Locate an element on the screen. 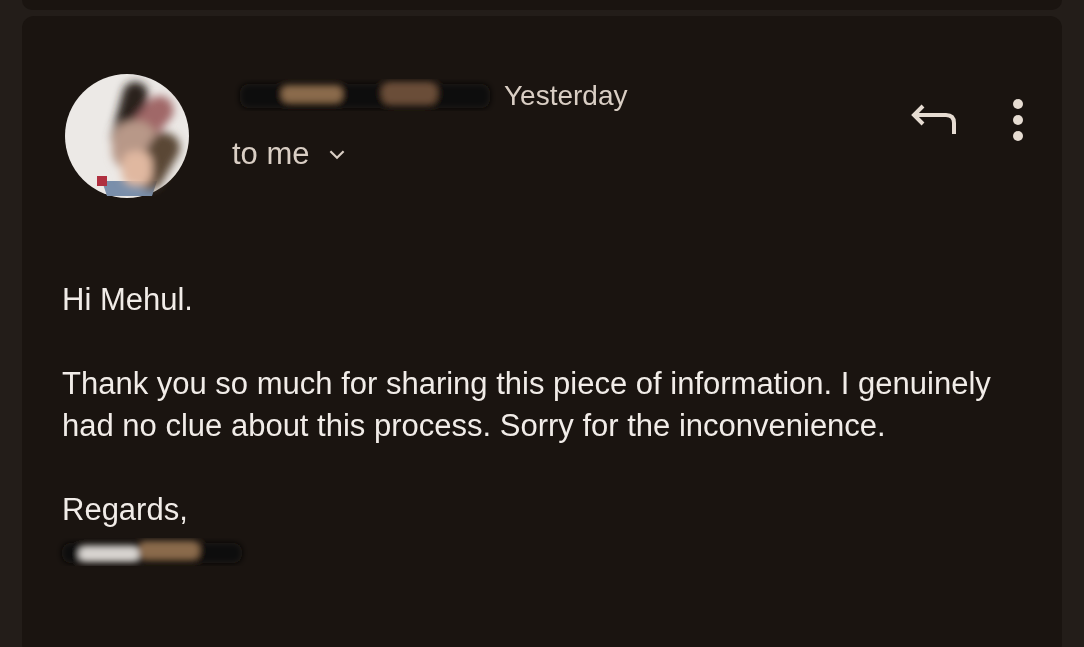 This screenshot has height=647, width=1084. message-paragraph: Thank you so much for sharing this piece of information. I genuinely had no clue about this process. Sorry for the inconvenience. is located at coordinates (527, 405).